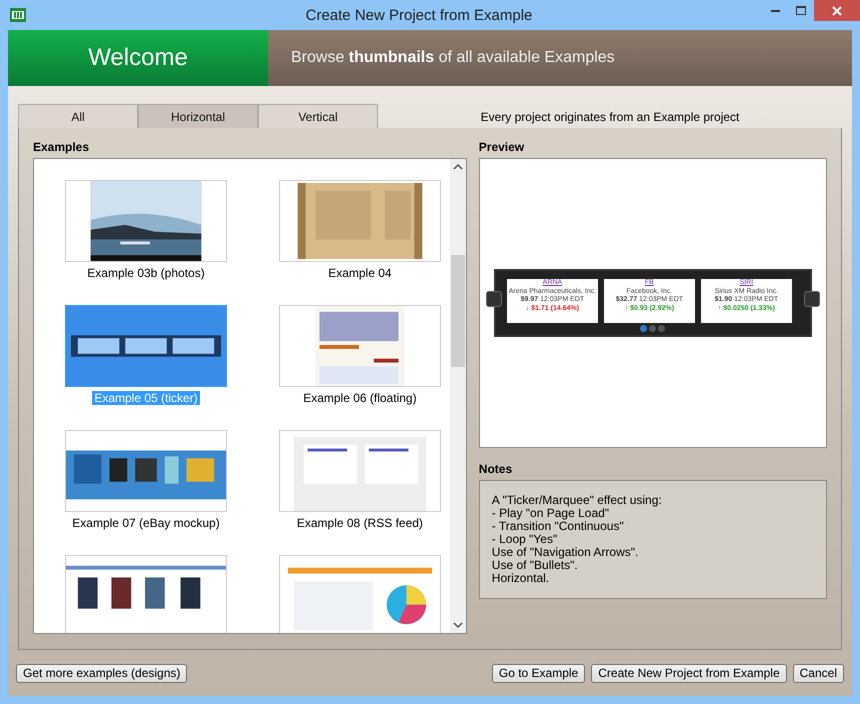 This screenshot has height=704, width=860. Describe the element at coordinates (419, 15) in the screenshot. I see `window-title: Create New Project from Example` at that location.